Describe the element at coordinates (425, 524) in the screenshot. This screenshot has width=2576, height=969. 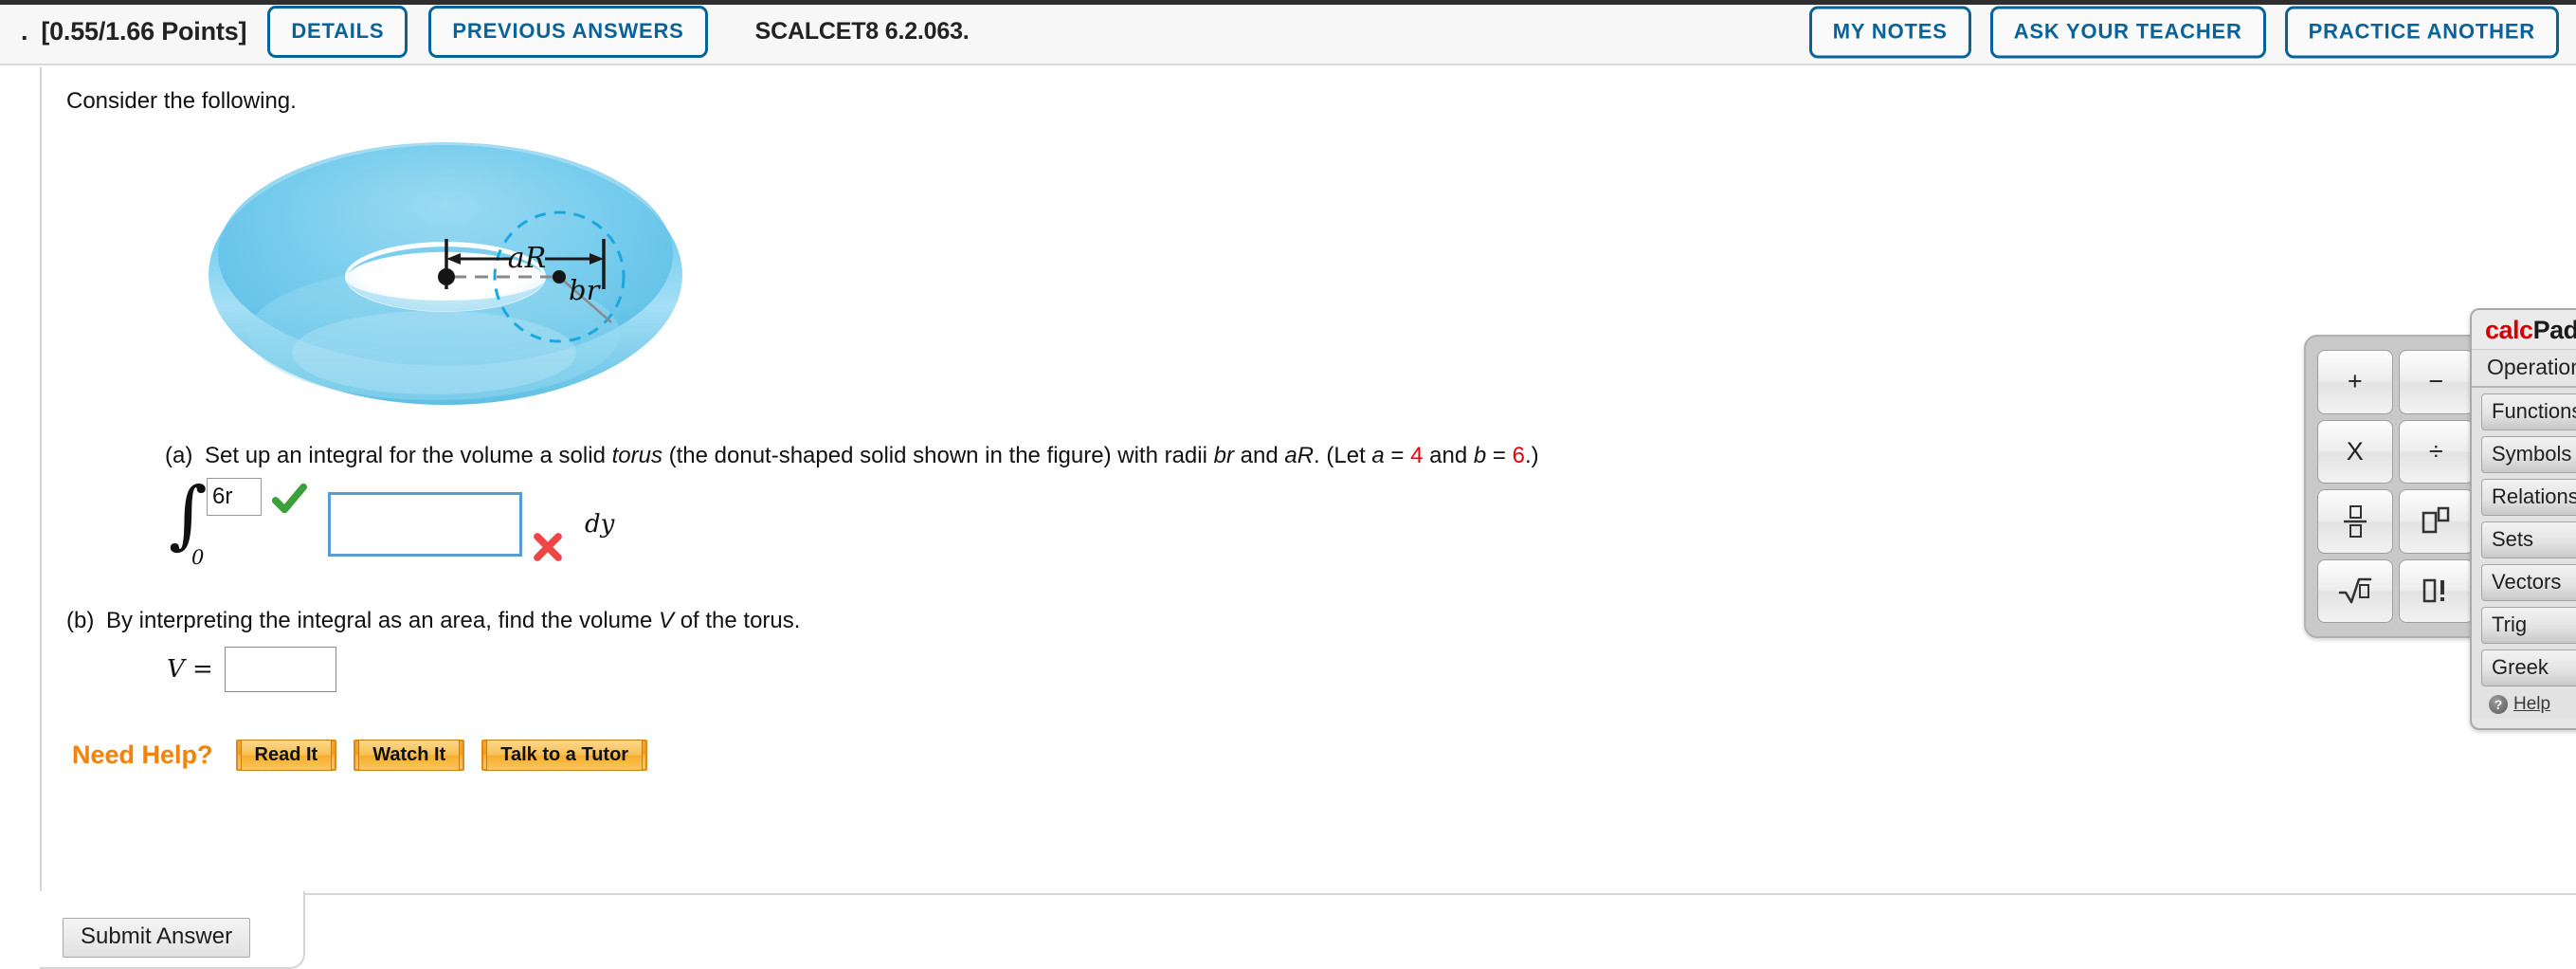
I see `integrand-input` at that location.